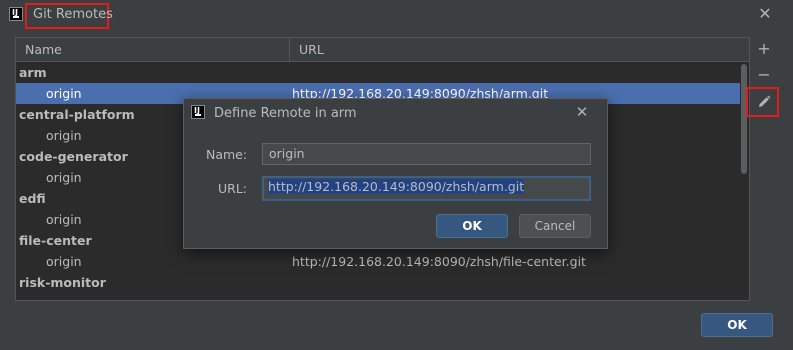  I want to click on group-name: code-generator, so click(73, 156).